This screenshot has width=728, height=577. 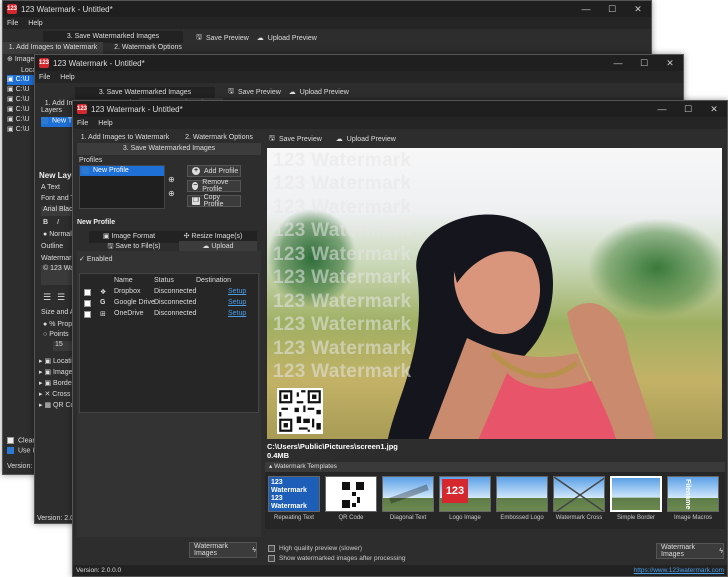 I want to click on bold-button: B, so click(x=45, y=222).